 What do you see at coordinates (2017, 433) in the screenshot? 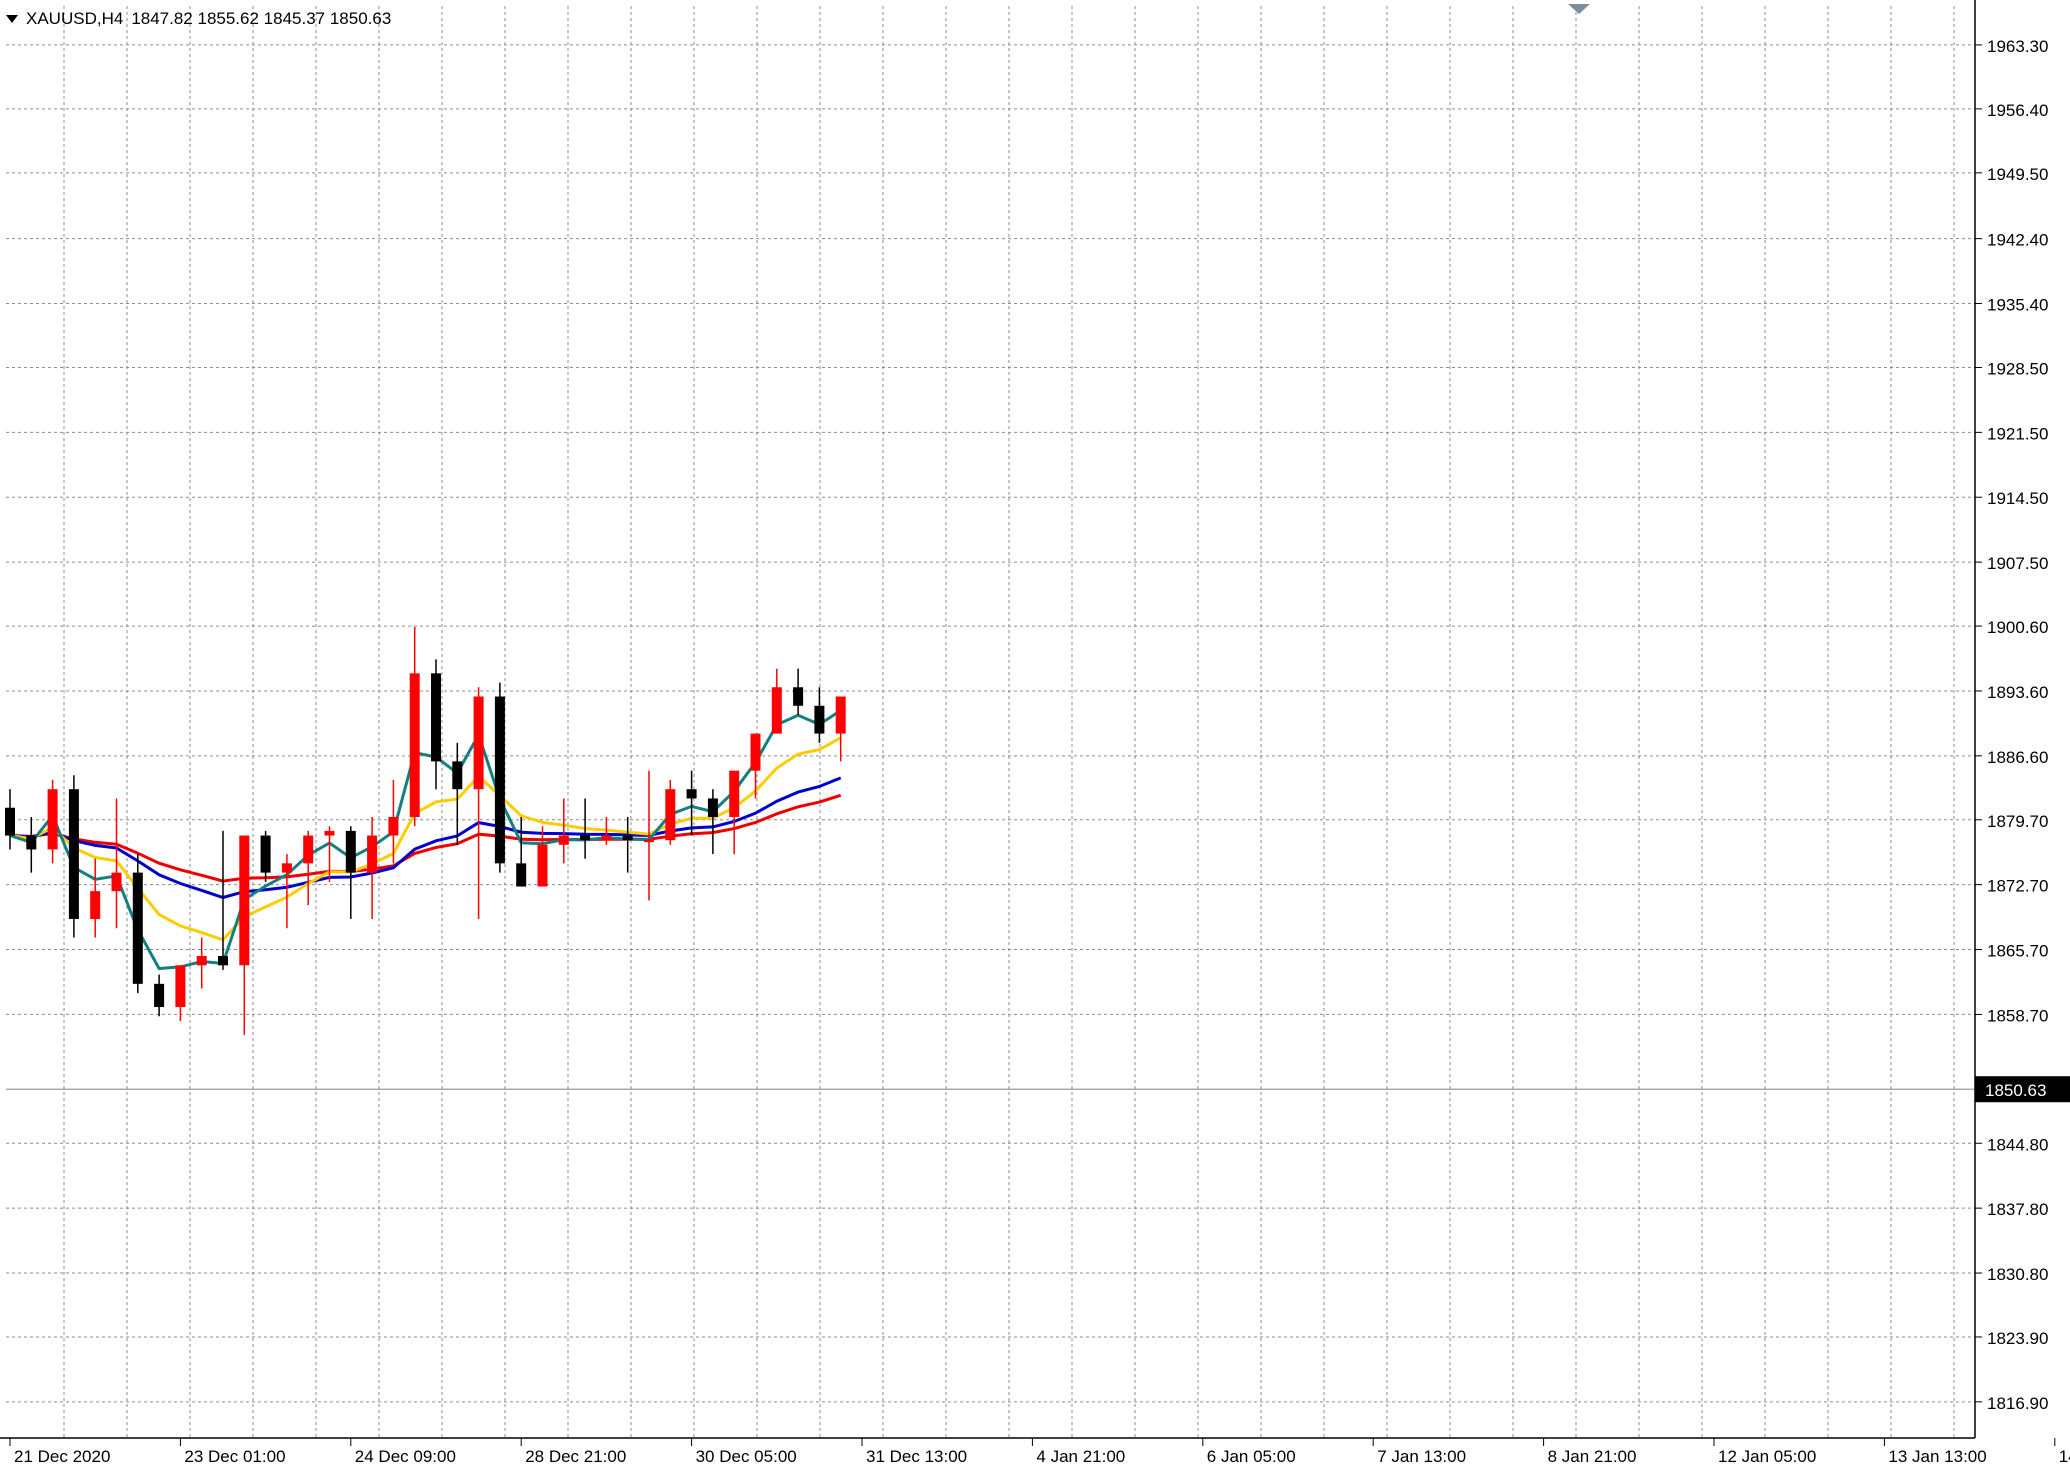
I see `y-tick-label: 1921.50` at bounding box center [2017, 433].